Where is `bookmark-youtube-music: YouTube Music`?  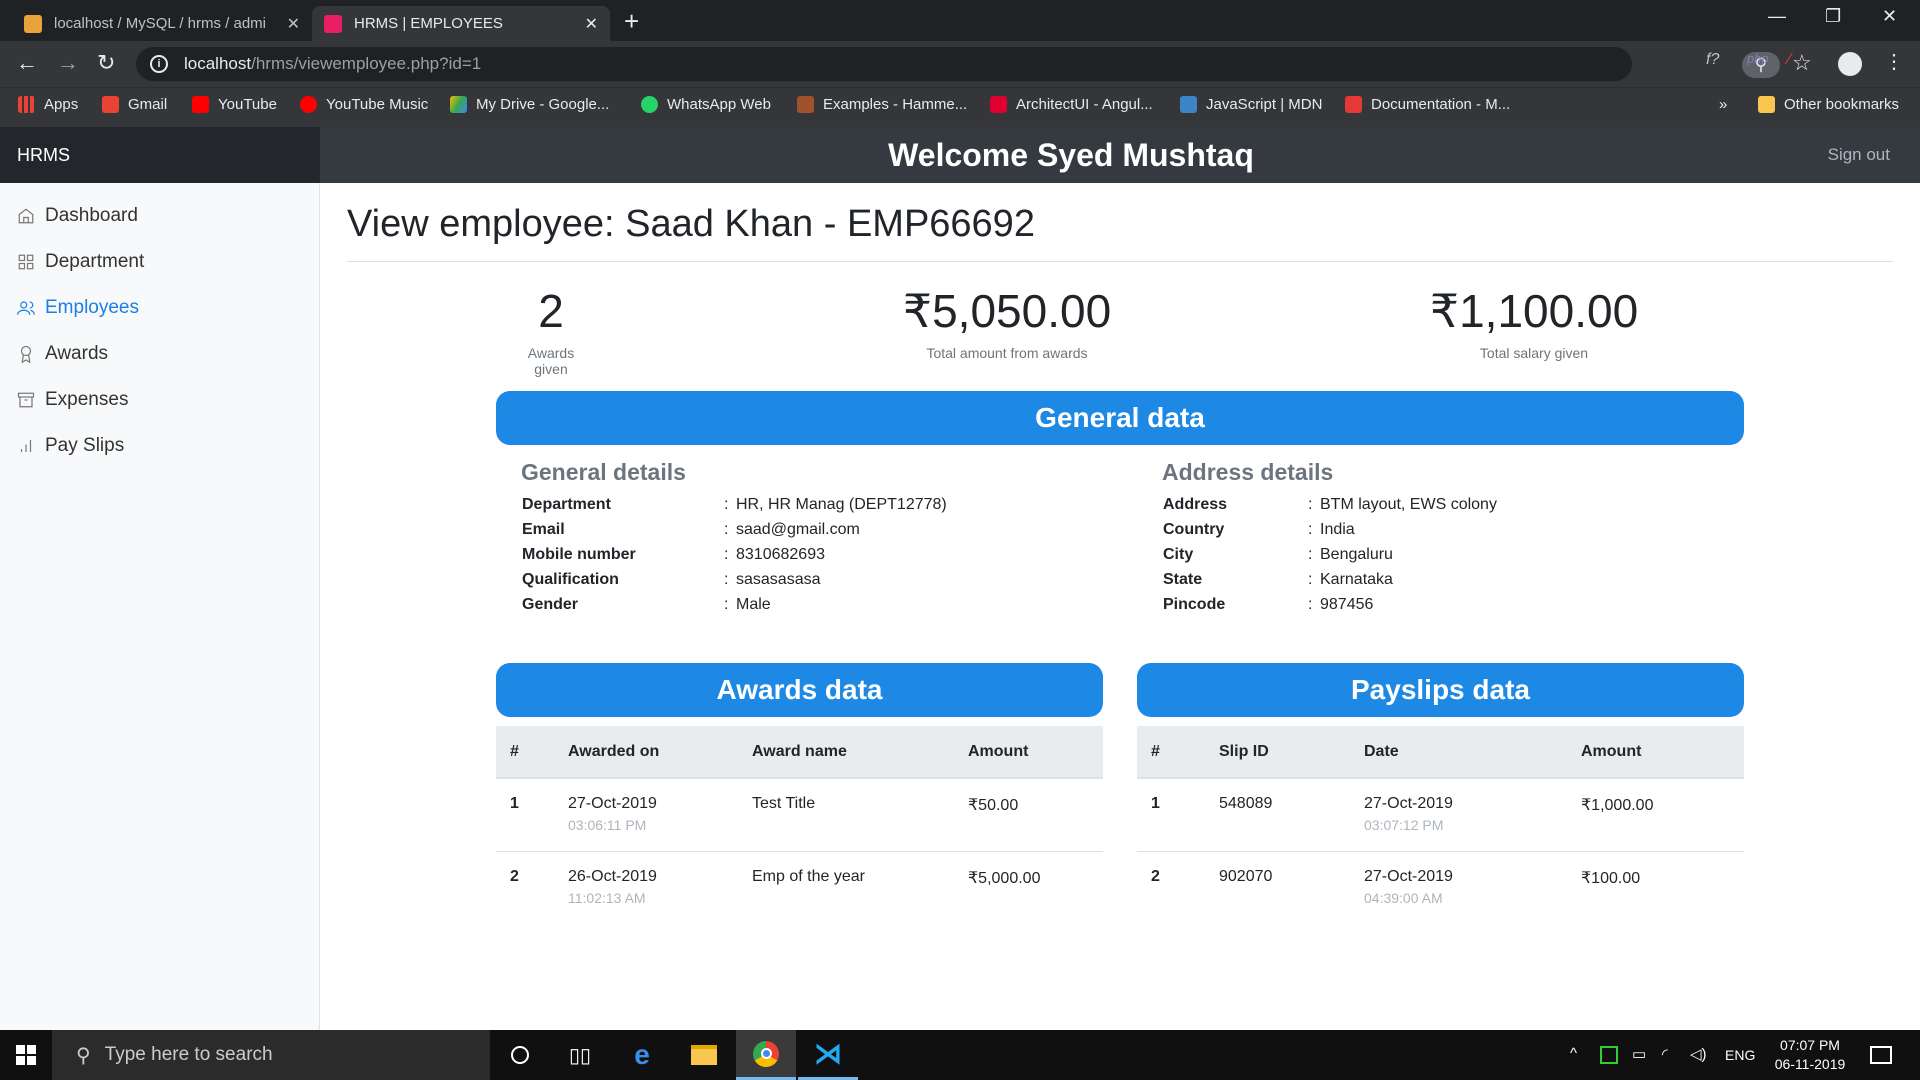 bookmark-youtube-music: YouTube Music is located at coordinates (364, 104).